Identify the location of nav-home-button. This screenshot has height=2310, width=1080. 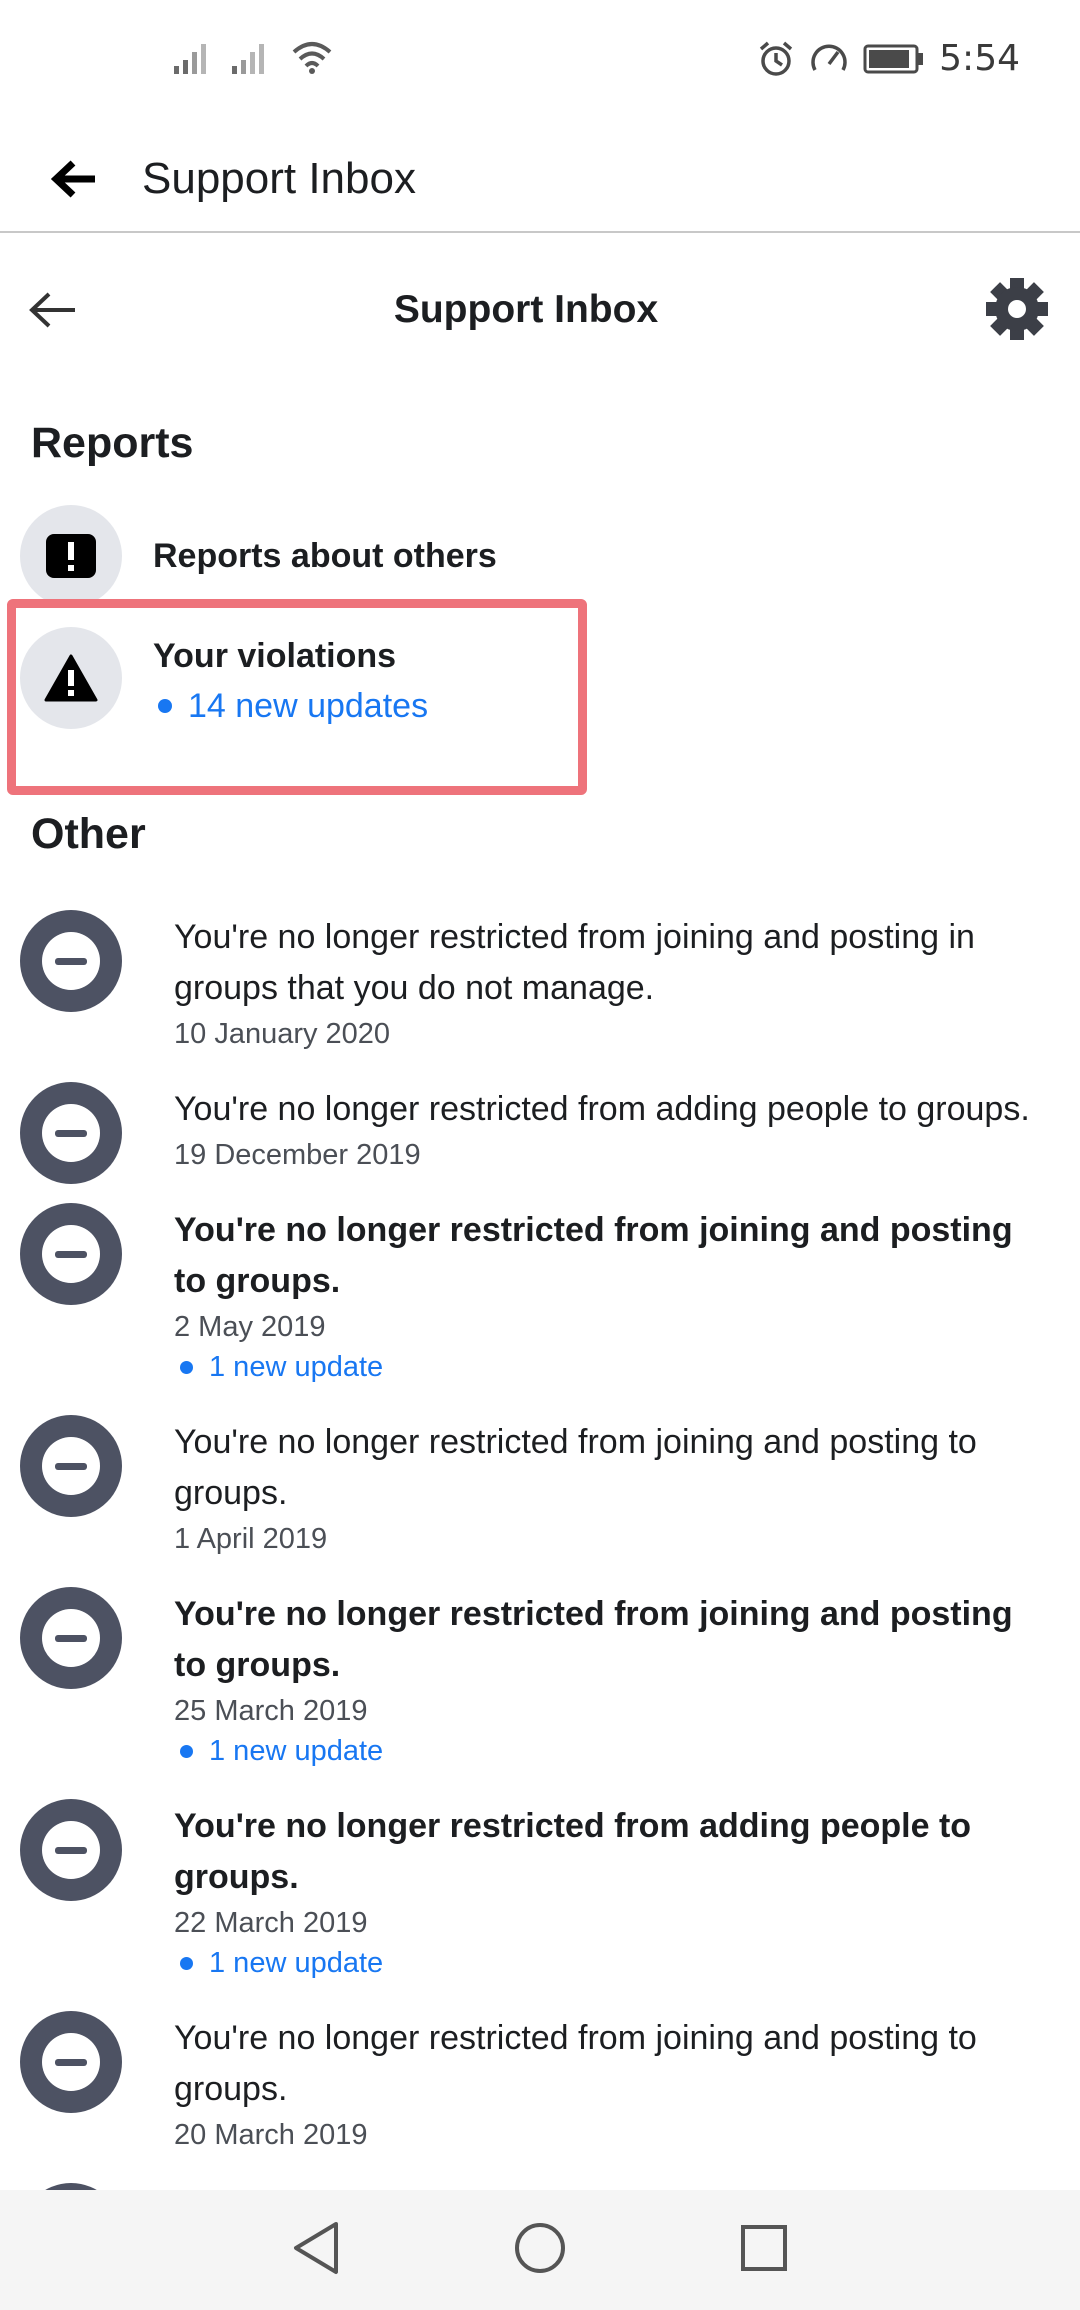
(540, 2250).